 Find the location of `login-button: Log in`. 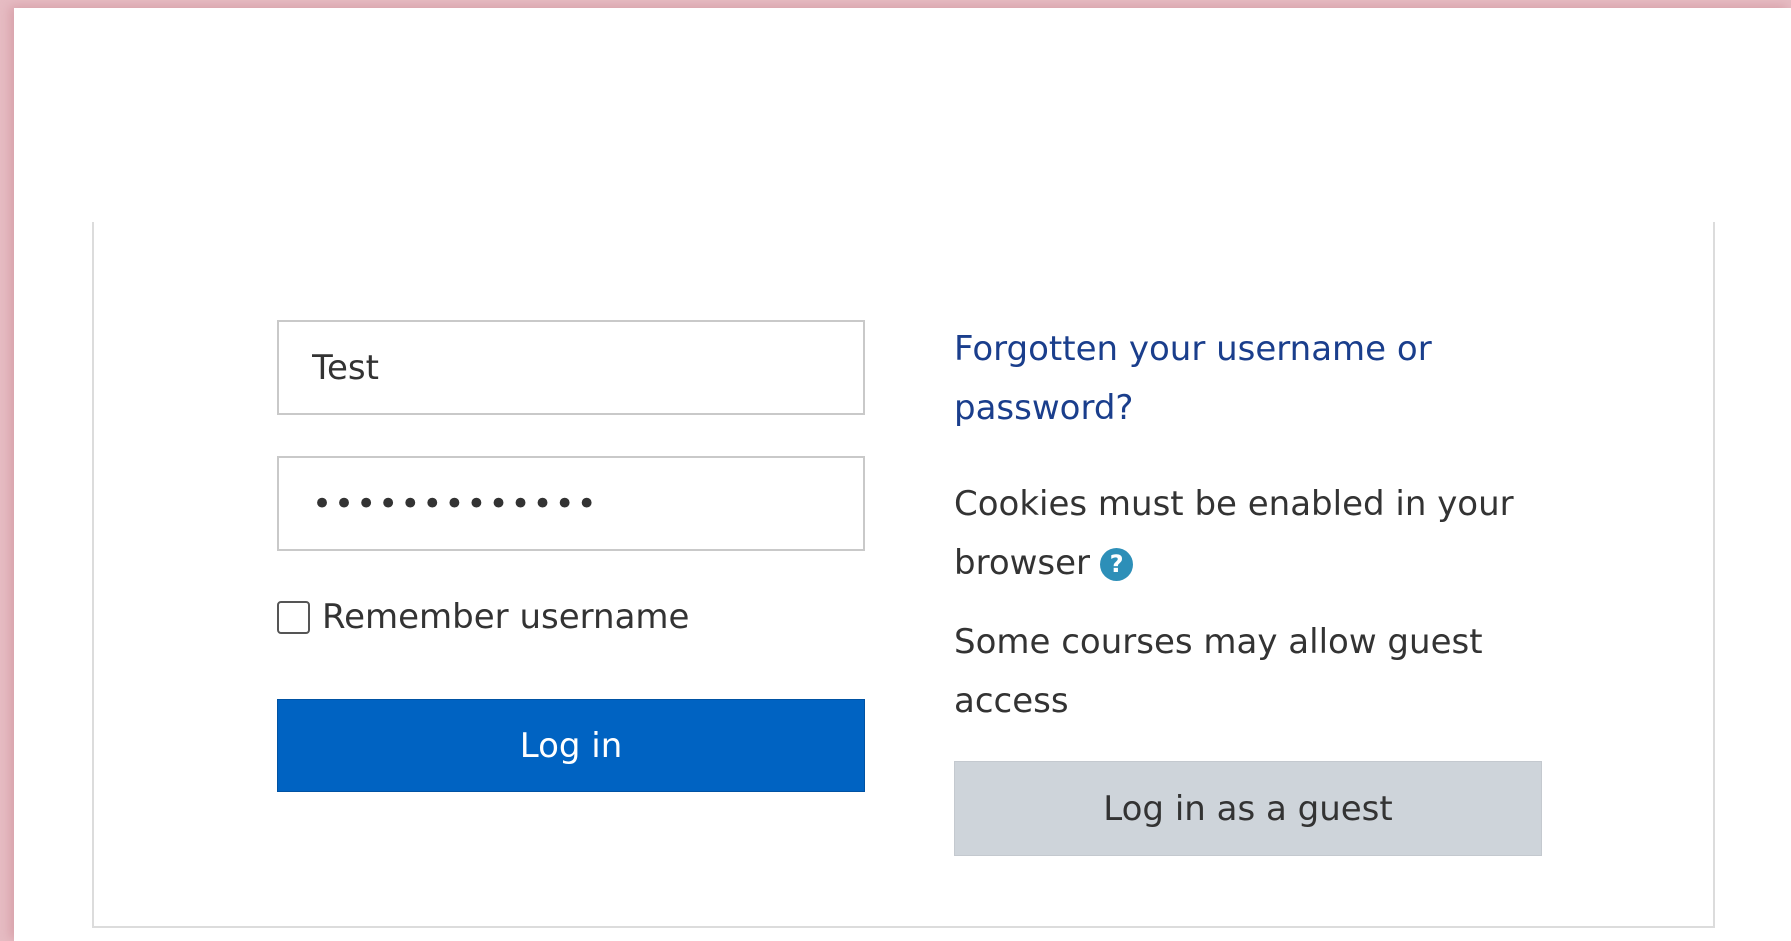

login-button: Log in is located at coordinates (571, 745).